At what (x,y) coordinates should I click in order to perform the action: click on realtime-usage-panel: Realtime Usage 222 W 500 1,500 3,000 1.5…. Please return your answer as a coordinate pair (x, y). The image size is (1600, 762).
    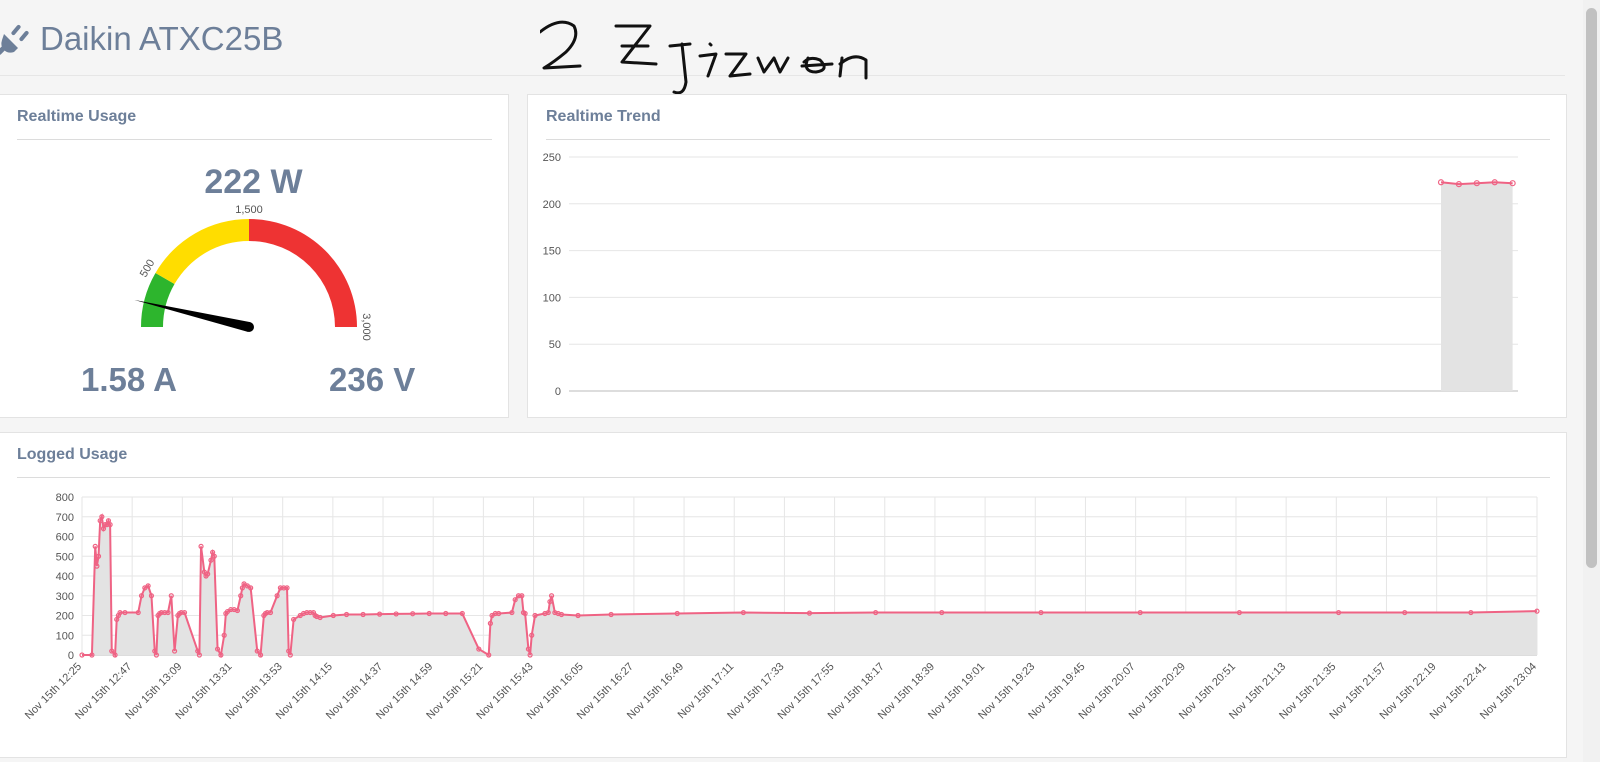
    Looking at the image, I should click on (254, 256).